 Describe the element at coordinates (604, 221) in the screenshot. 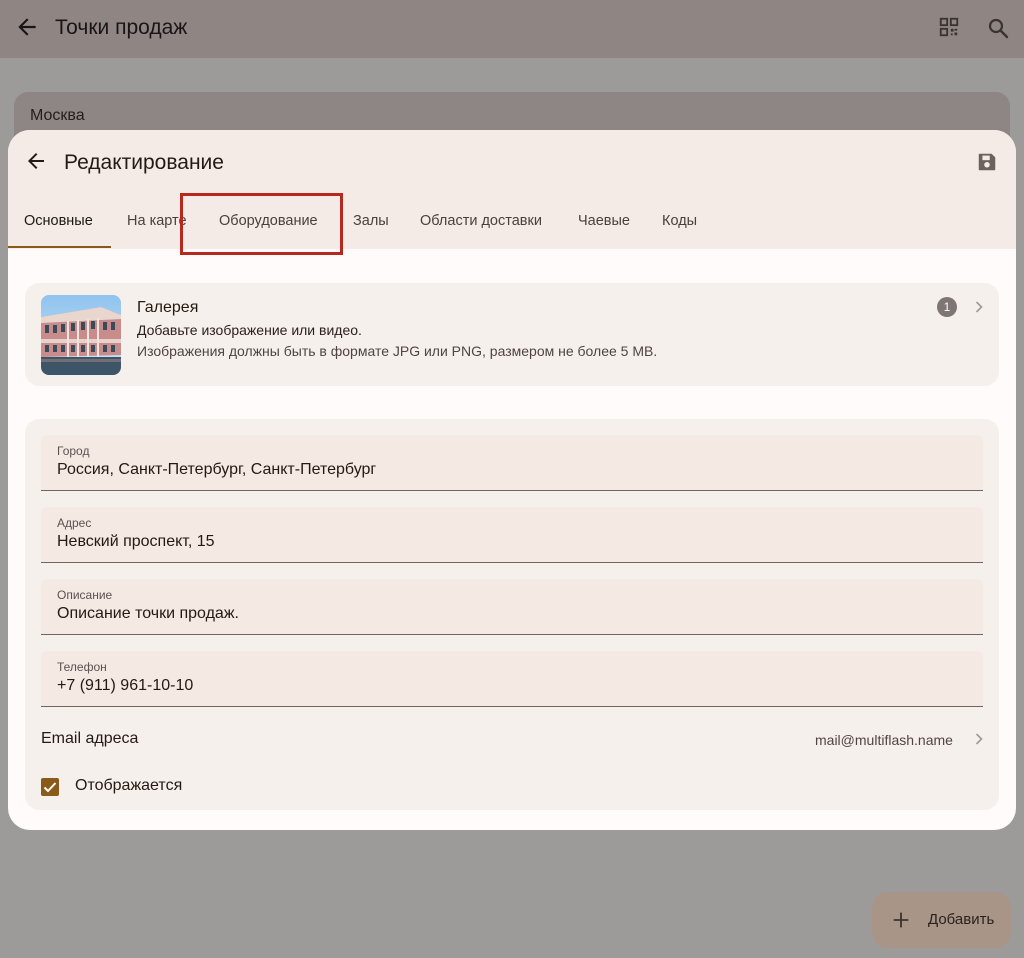

I see `tab-tips: Чаевые` at that location.